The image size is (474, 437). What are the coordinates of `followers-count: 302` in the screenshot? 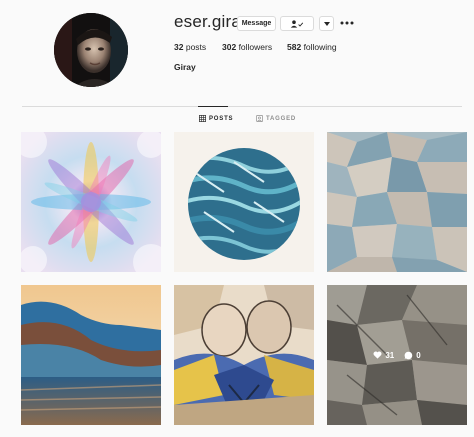 It's located at (229, 47).